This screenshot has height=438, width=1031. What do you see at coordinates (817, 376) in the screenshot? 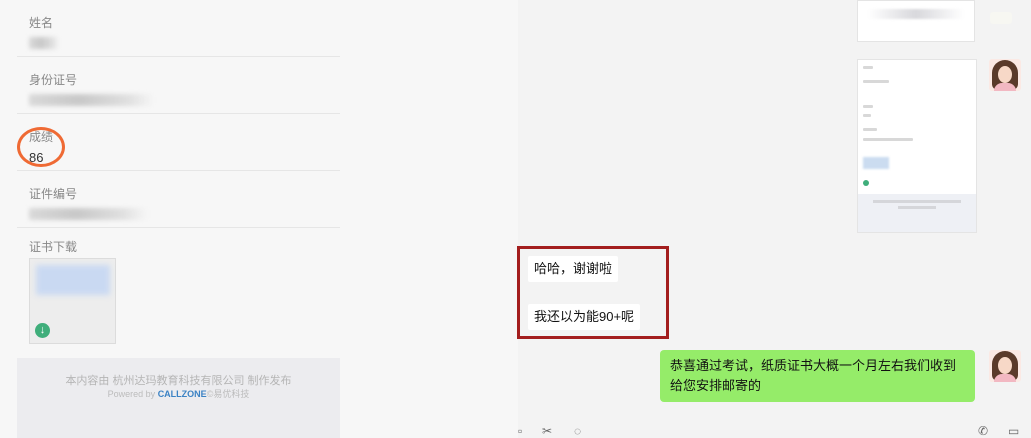
I see `outgoing-message: 恭喜通过考试，纸质证书大概一个月左右我们收到给您安排邮寄的` at bounding box center [817, 376].